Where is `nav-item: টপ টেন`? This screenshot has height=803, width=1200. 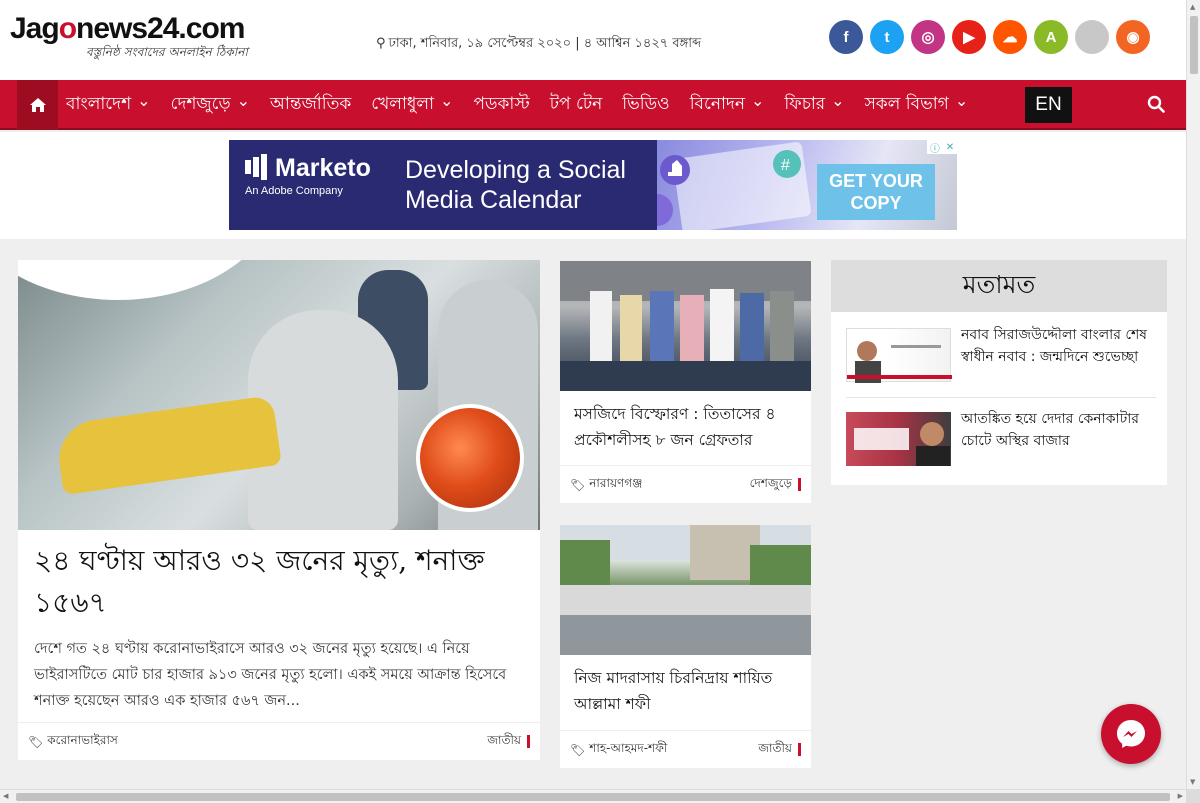 nav-item: টপ টেন is located at coordinates (576, 105).